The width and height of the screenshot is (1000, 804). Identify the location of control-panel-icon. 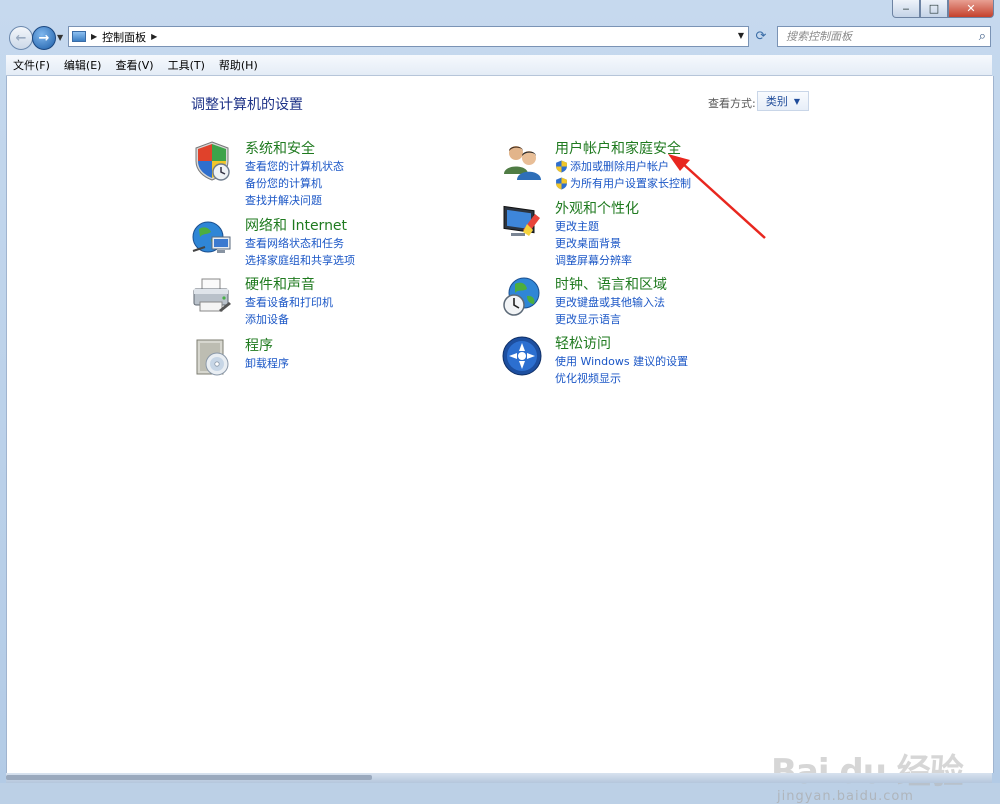
(79, 36).